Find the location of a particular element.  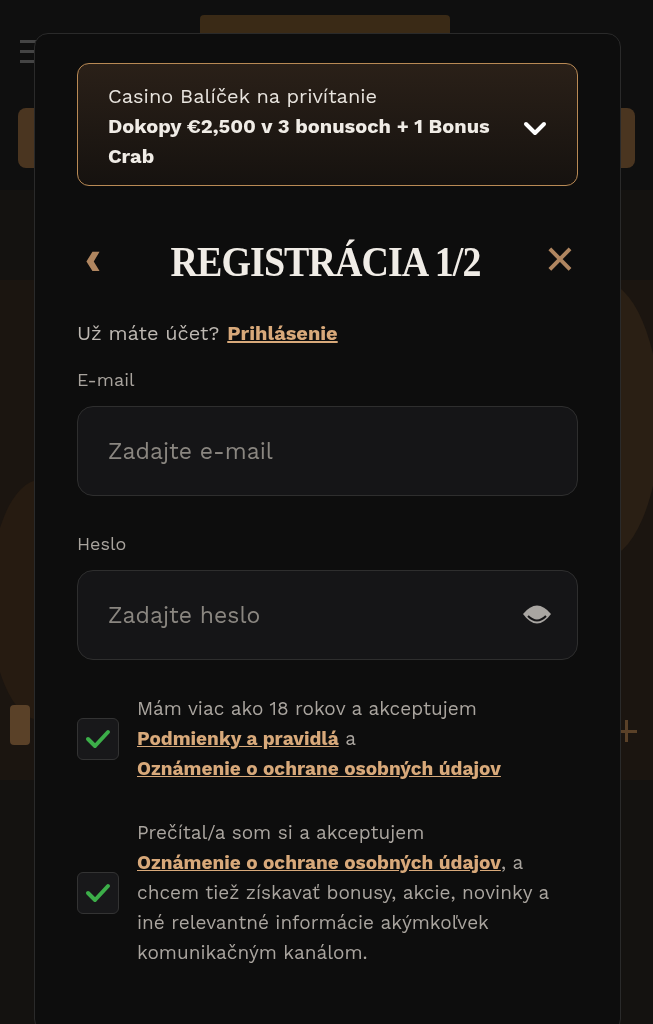

login-prompt: Už máte účet? is located at coordinates (148, 333).